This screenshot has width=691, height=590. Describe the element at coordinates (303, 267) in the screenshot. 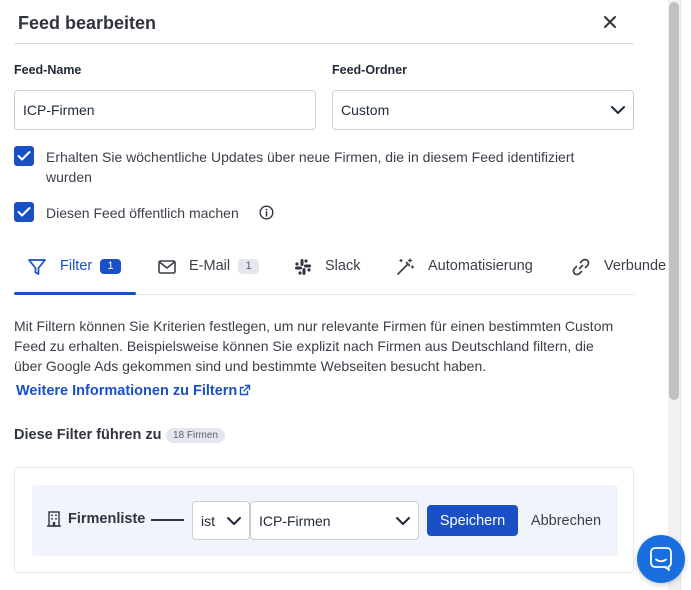

I see `slack-icon` at that location.